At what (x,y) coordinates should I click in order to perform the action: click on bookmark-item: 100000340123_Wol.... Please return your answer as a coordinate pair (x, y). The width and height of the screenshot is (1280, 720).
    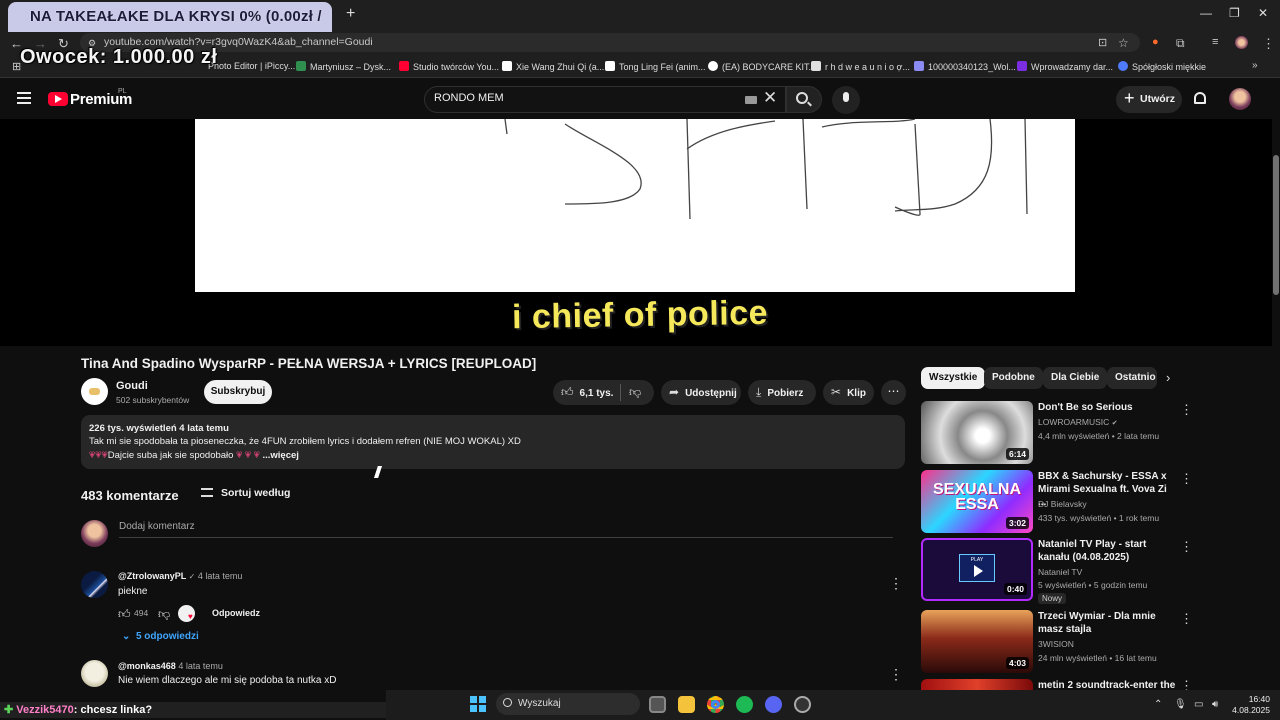
    Looking at the image, I should click on (965, 66).